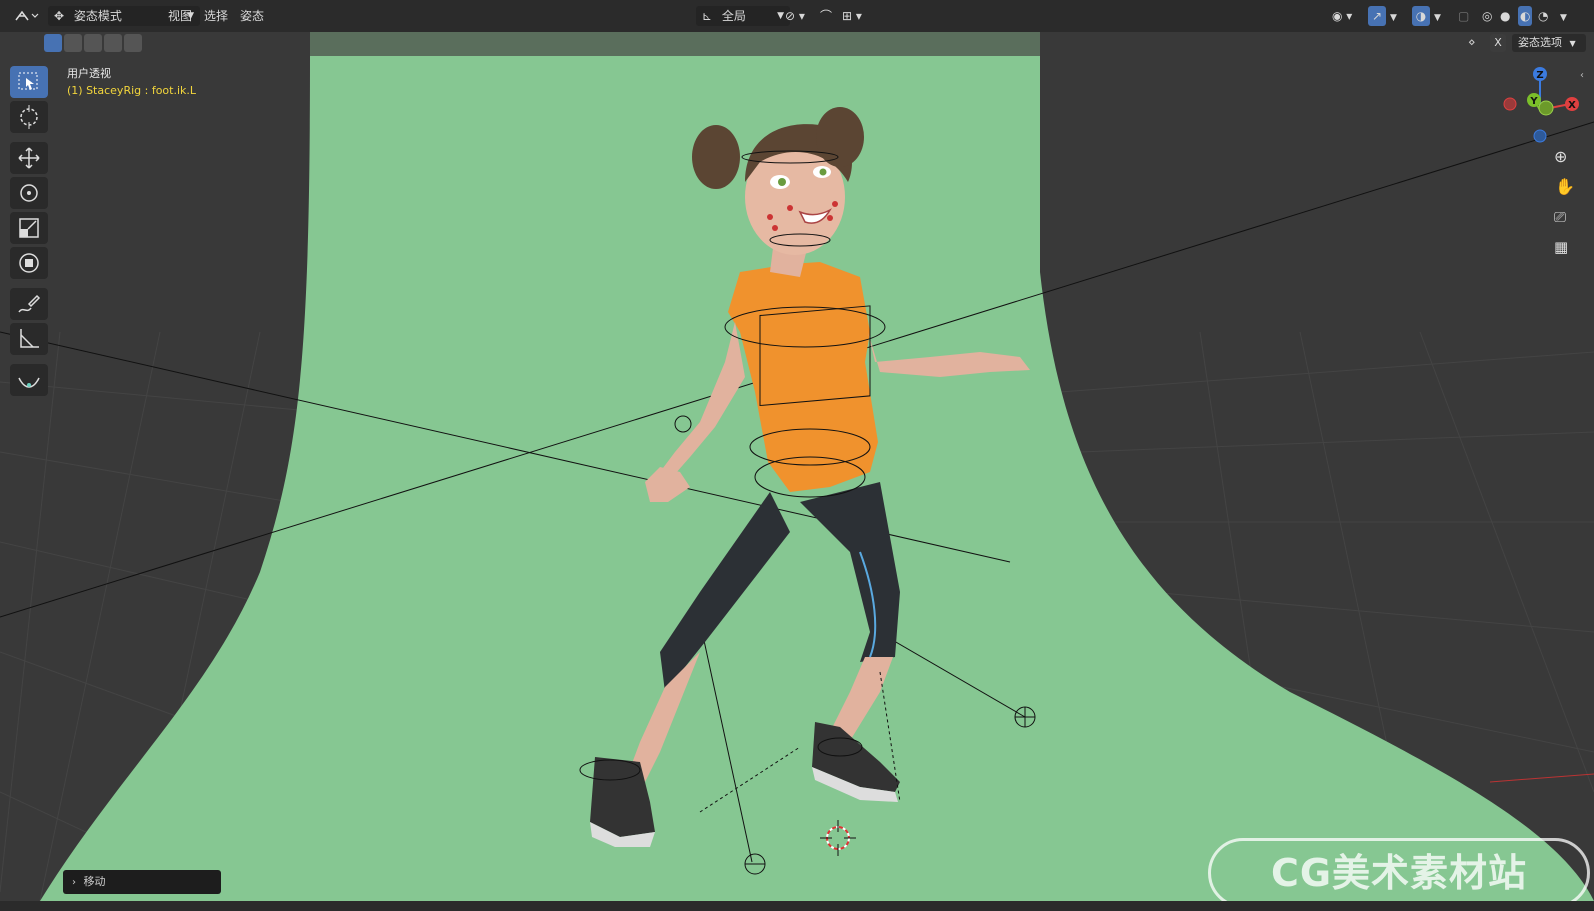 The width and height of the screenshot is (1594, 911). What do you see at coordinates (132, 90) in the screenshot?
I see `active-object-label: (1) StaceyRig : foot.ik.L` at bounding box center [132, 90].